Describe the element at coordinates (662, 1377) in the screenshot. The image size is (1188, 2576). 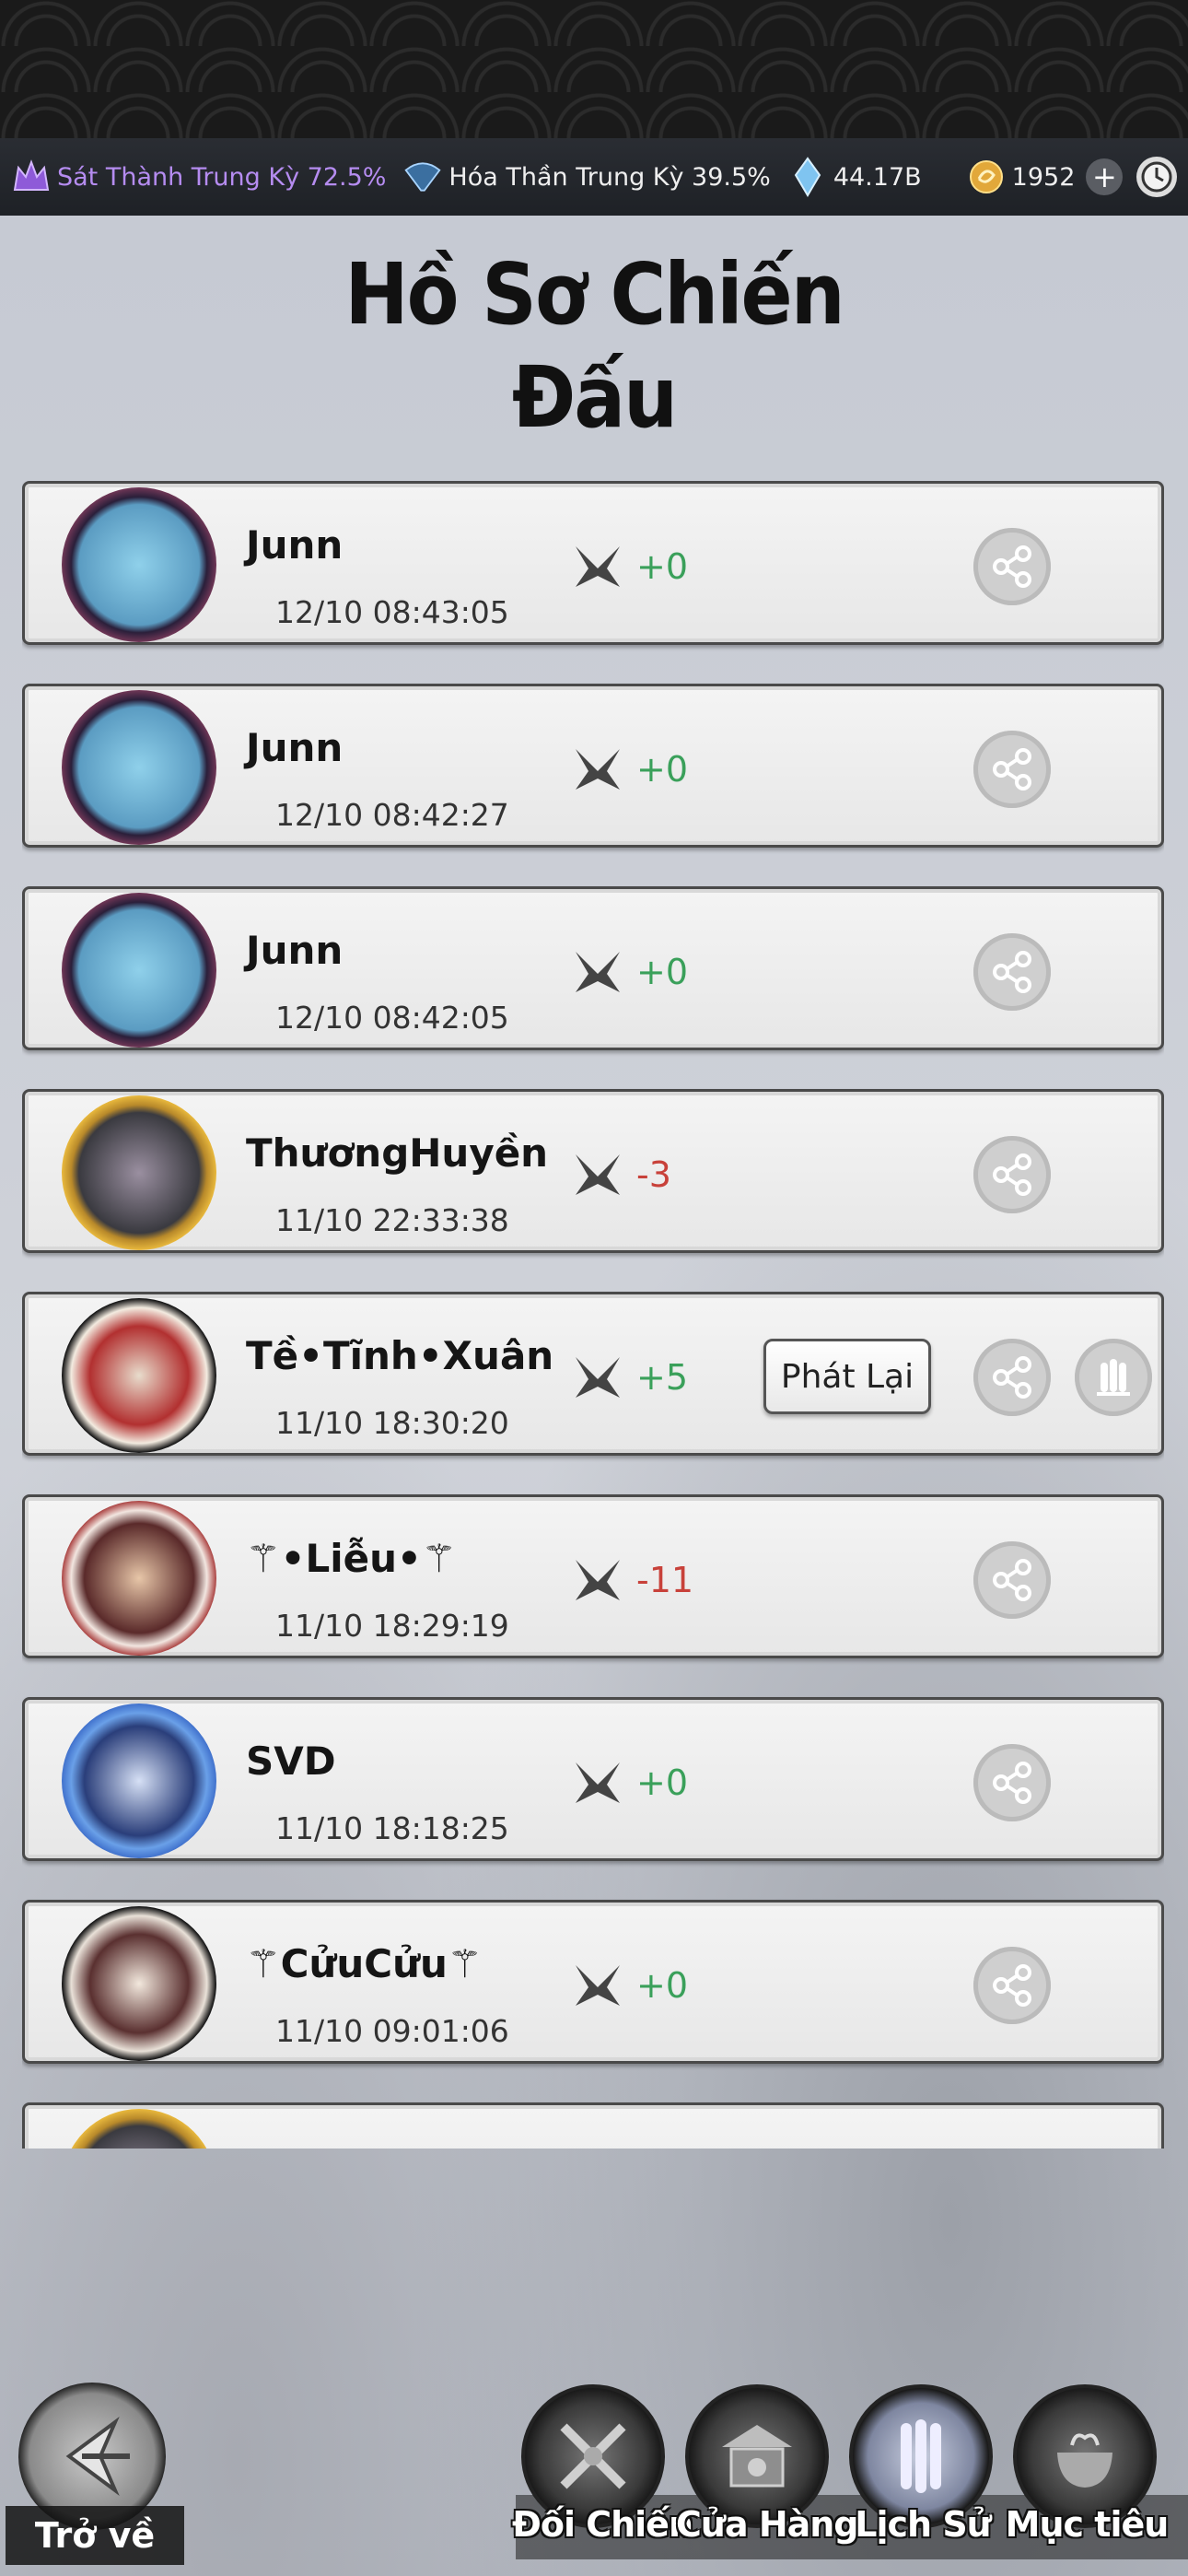
I see `score-change: +5` at that location.